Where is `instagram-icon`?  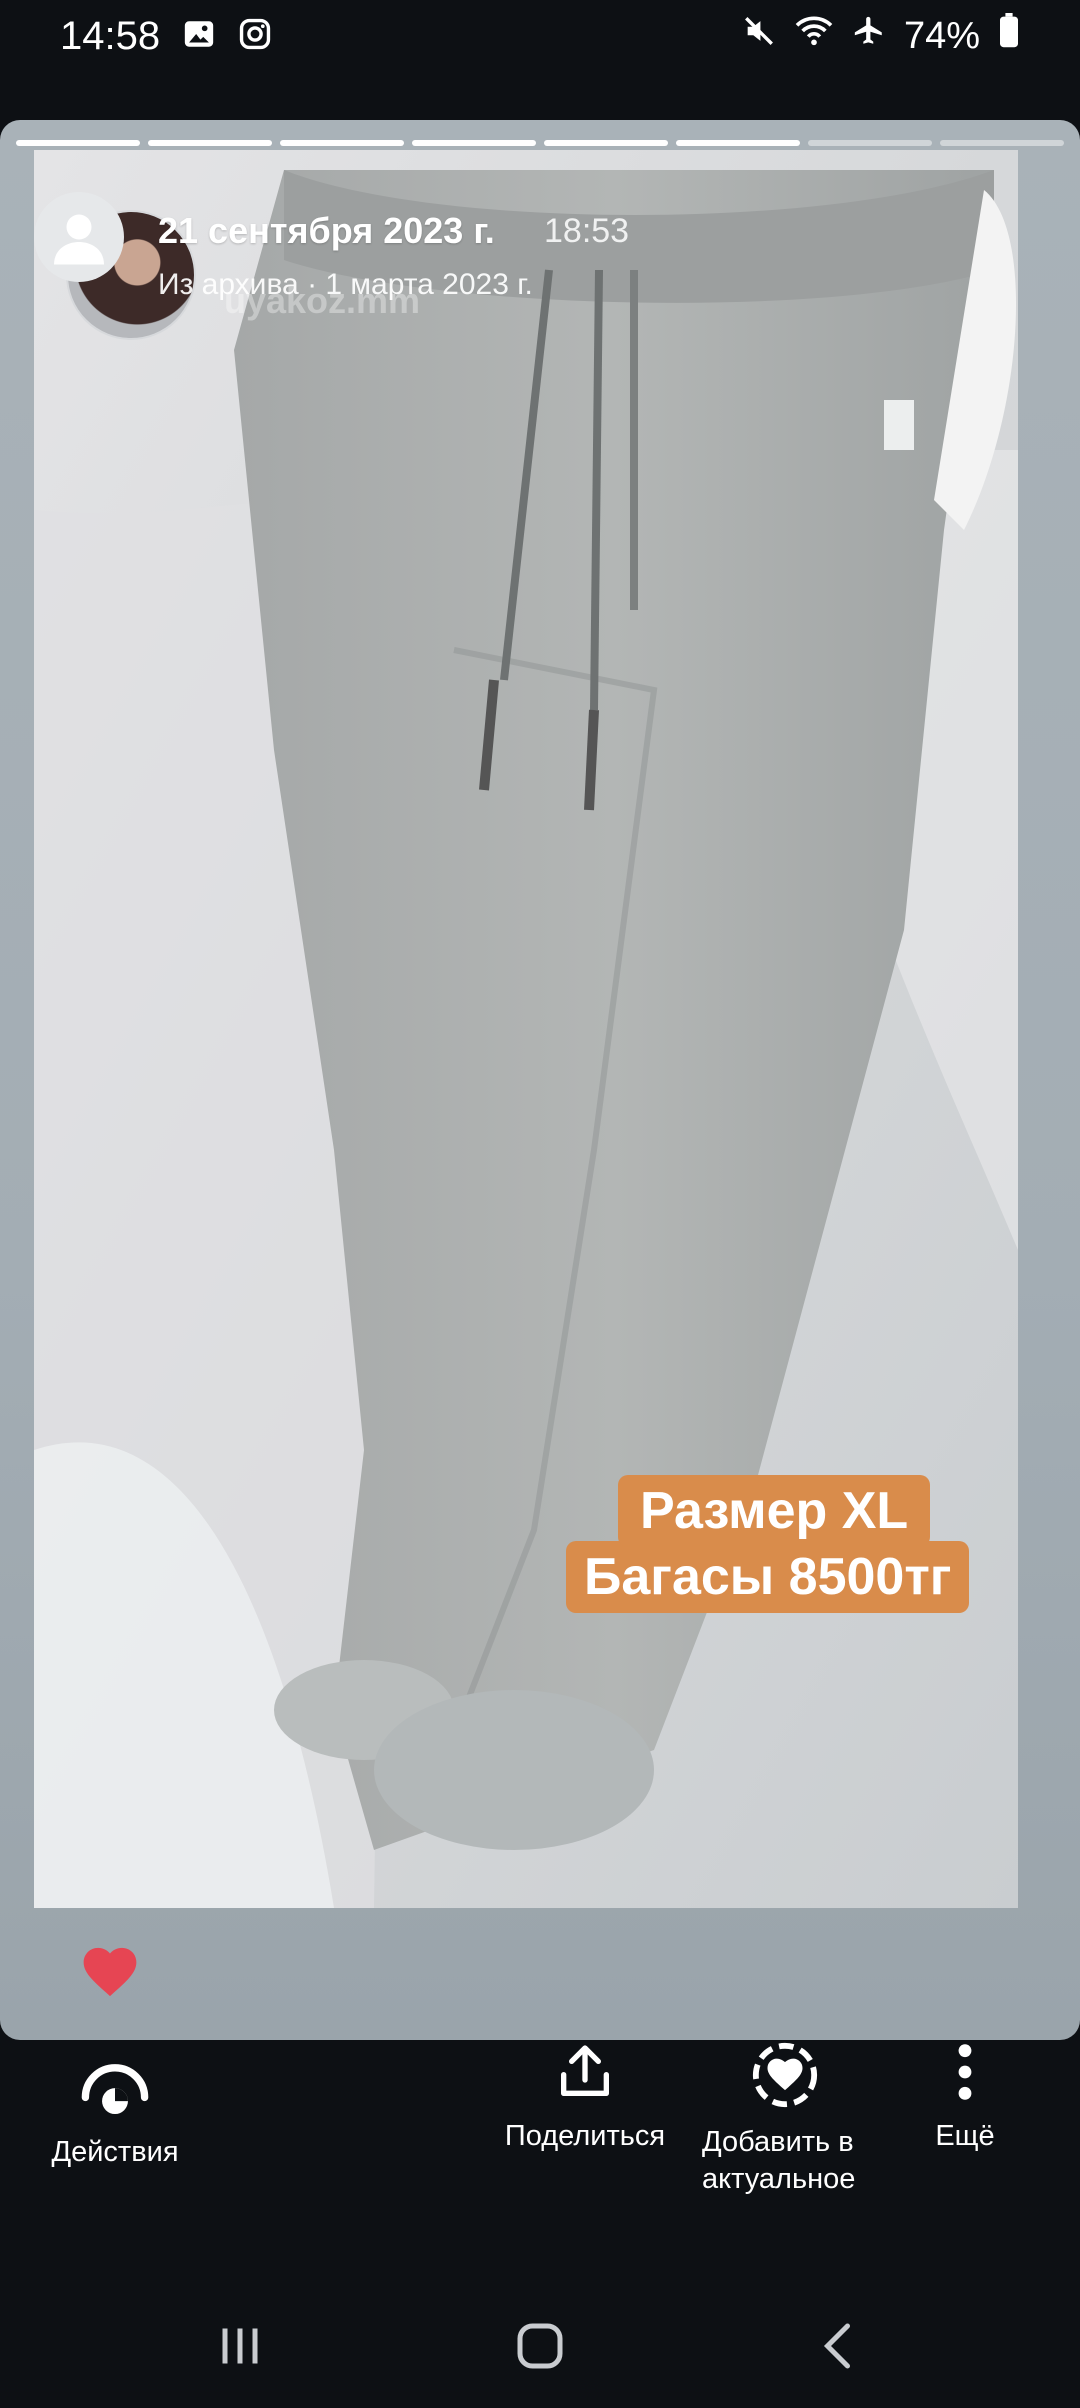 instagram-icon is located at coordinates (255, 36).